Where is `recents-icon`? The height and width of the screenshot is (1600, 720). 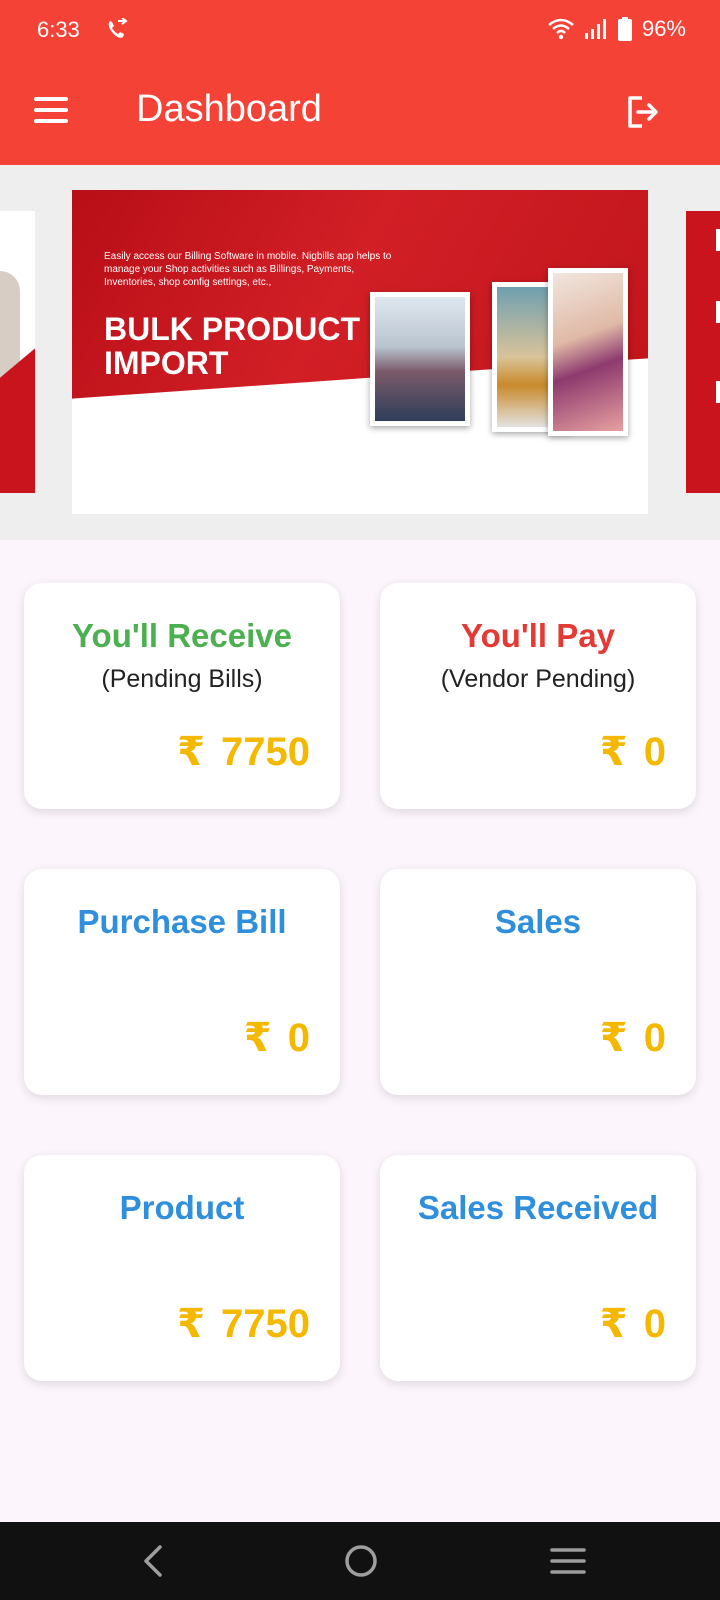
recents-icon is located at coordinates (568, 1561).